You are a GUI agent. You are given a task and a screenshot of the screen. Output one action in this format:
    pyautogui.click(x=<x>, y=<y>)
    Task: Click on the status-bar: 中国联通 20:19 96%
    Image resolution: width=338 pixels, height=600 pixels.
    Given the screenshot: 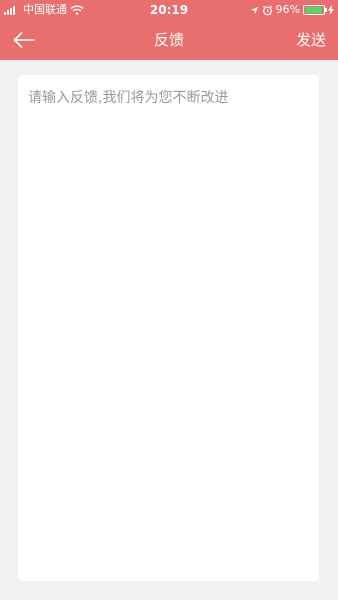 What is the action you would take?
    pyautogui.click(x=169, y=10)
    